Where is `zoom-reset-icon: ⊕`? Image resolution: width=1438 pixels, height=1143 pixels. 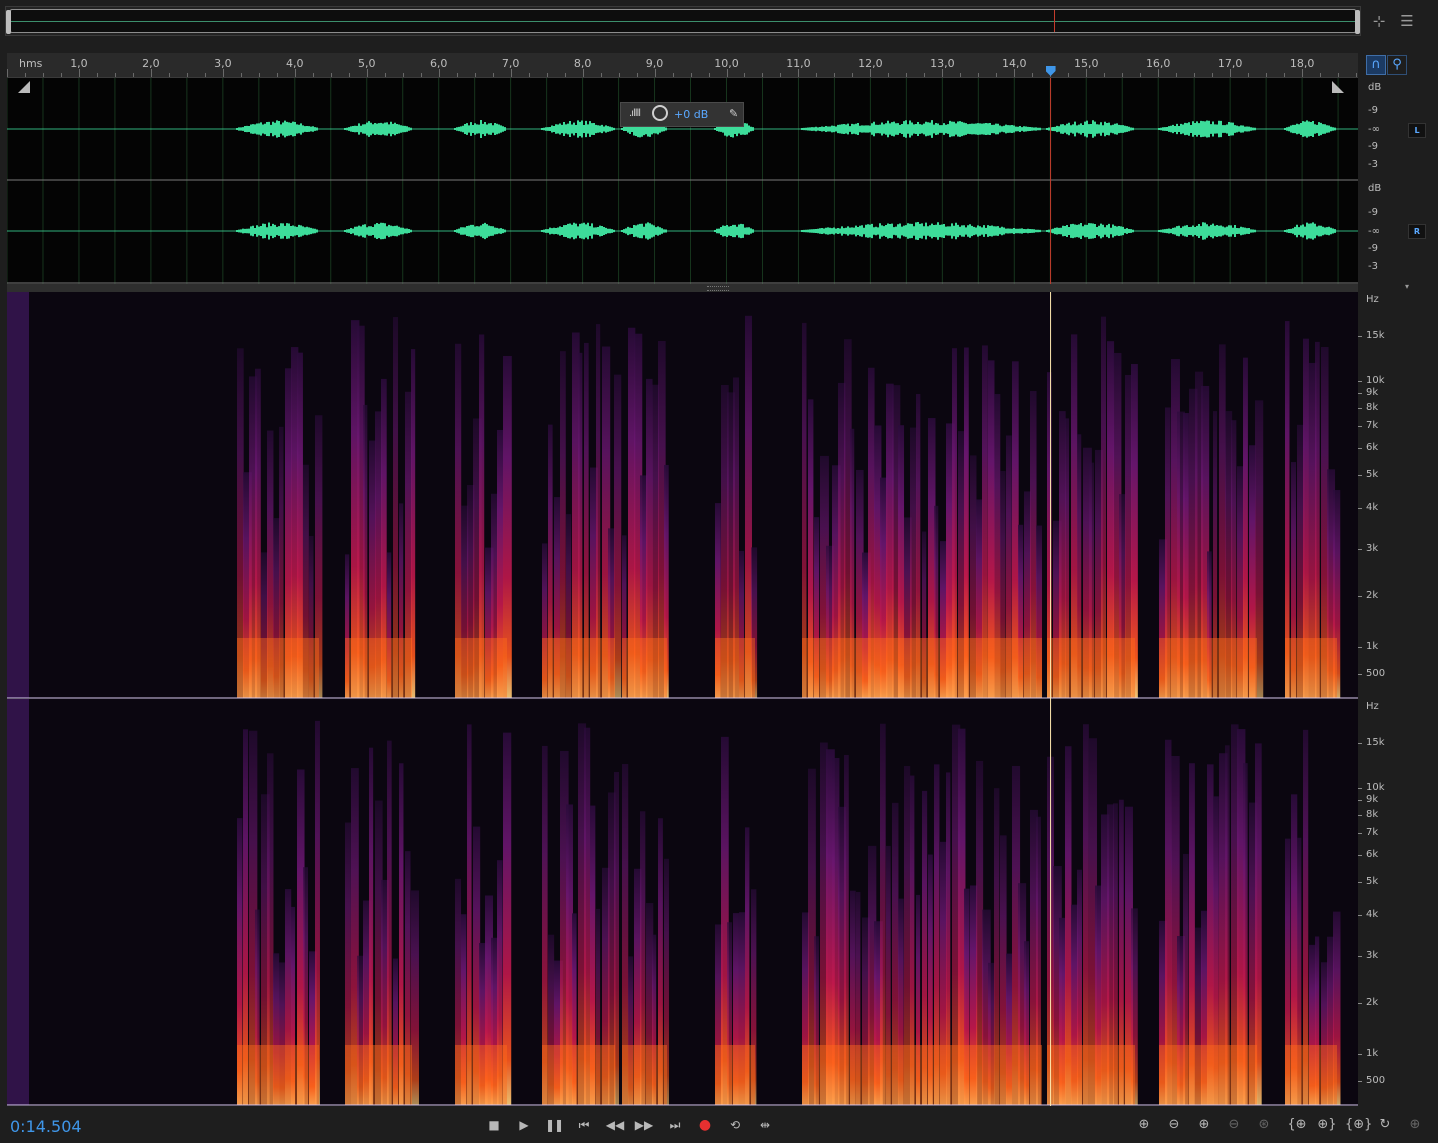
zoom-reset-icon: ⊕ is located at coordinates (1415, 1125).